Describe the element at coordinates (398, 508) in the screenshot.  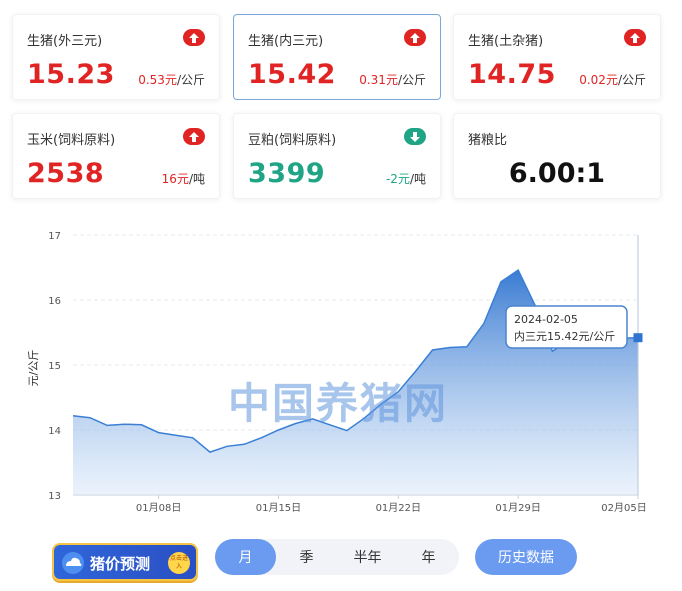
I see `x-tick-label: 01月22日` at that location.